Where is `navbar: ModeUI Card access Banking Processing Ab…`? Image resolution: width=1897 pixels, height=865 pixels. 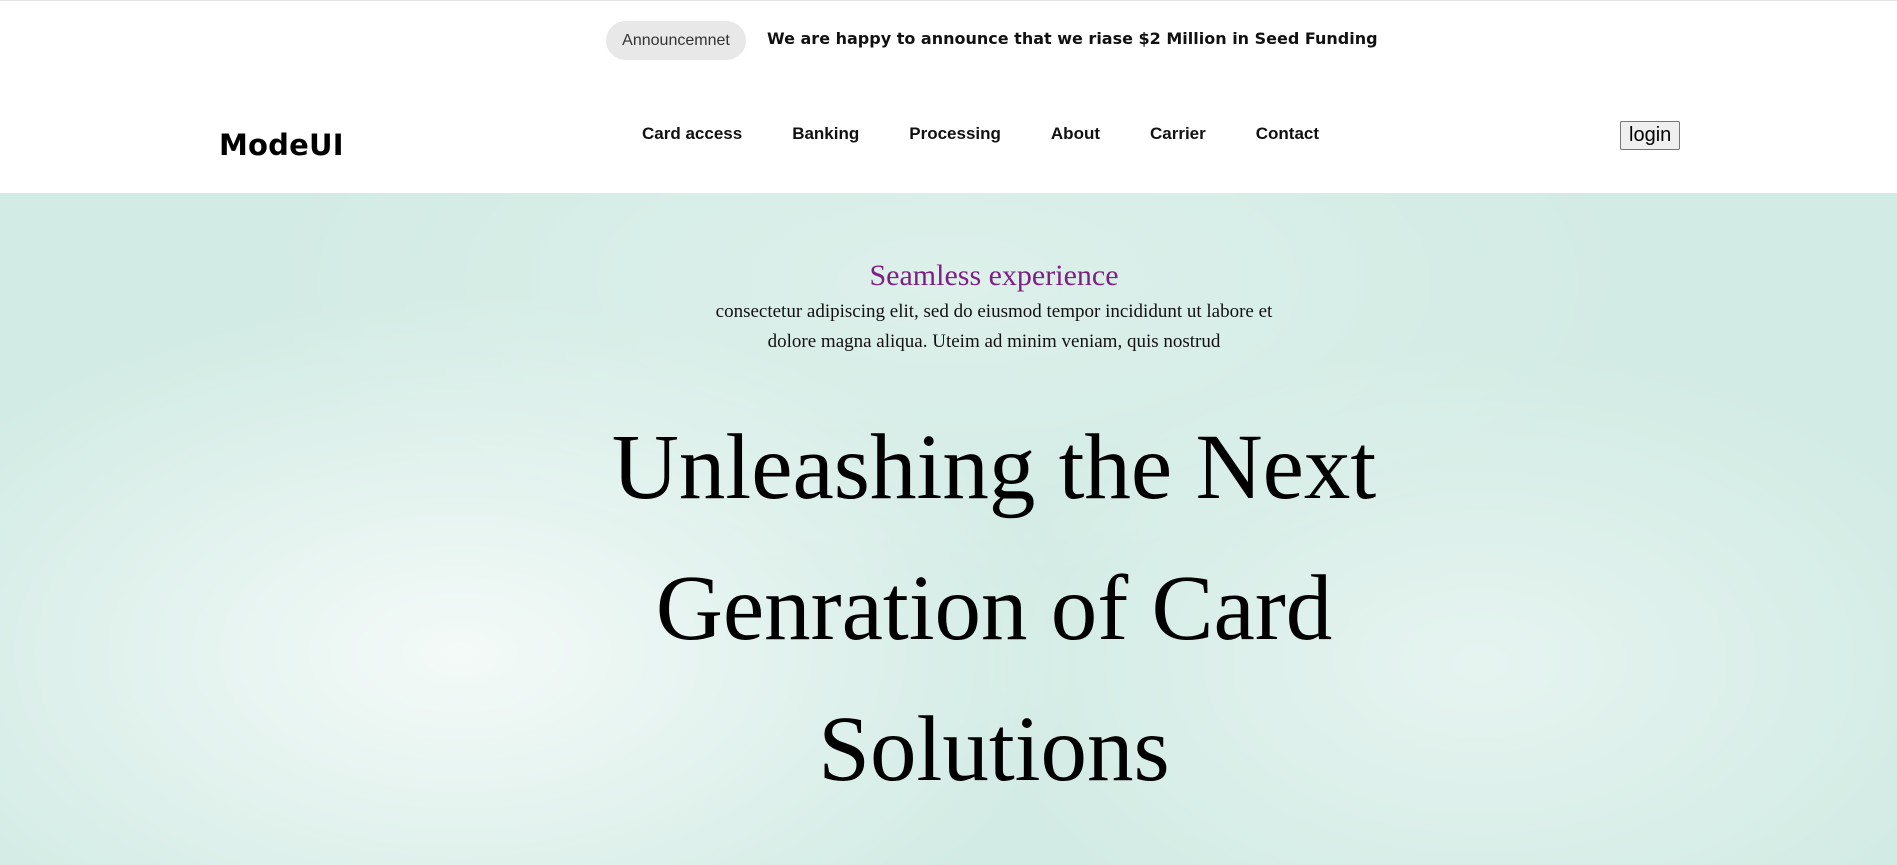
navbar: ModeUI Card access Banking Processing Ab… is located at coordinates (948, 136).